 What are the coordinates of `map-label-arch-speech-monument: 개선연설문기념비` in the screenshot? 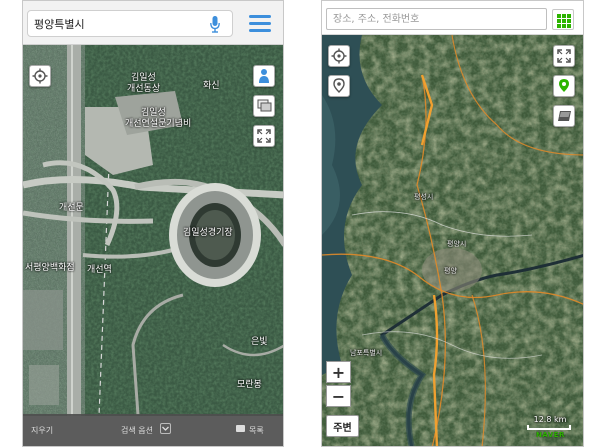 It's located at (158, 124).